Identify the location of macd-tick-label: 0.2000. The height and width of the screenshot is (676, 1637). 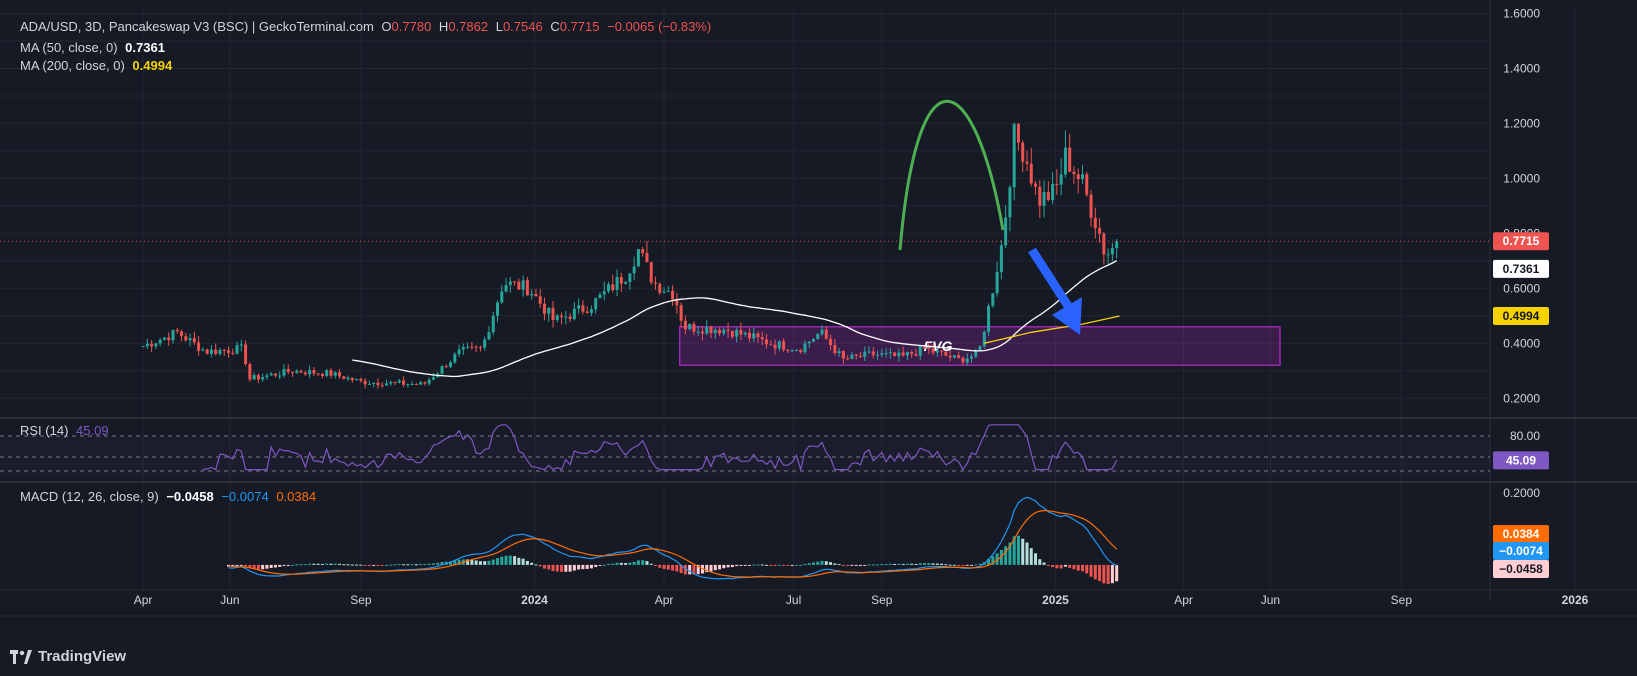
(1521, 493).